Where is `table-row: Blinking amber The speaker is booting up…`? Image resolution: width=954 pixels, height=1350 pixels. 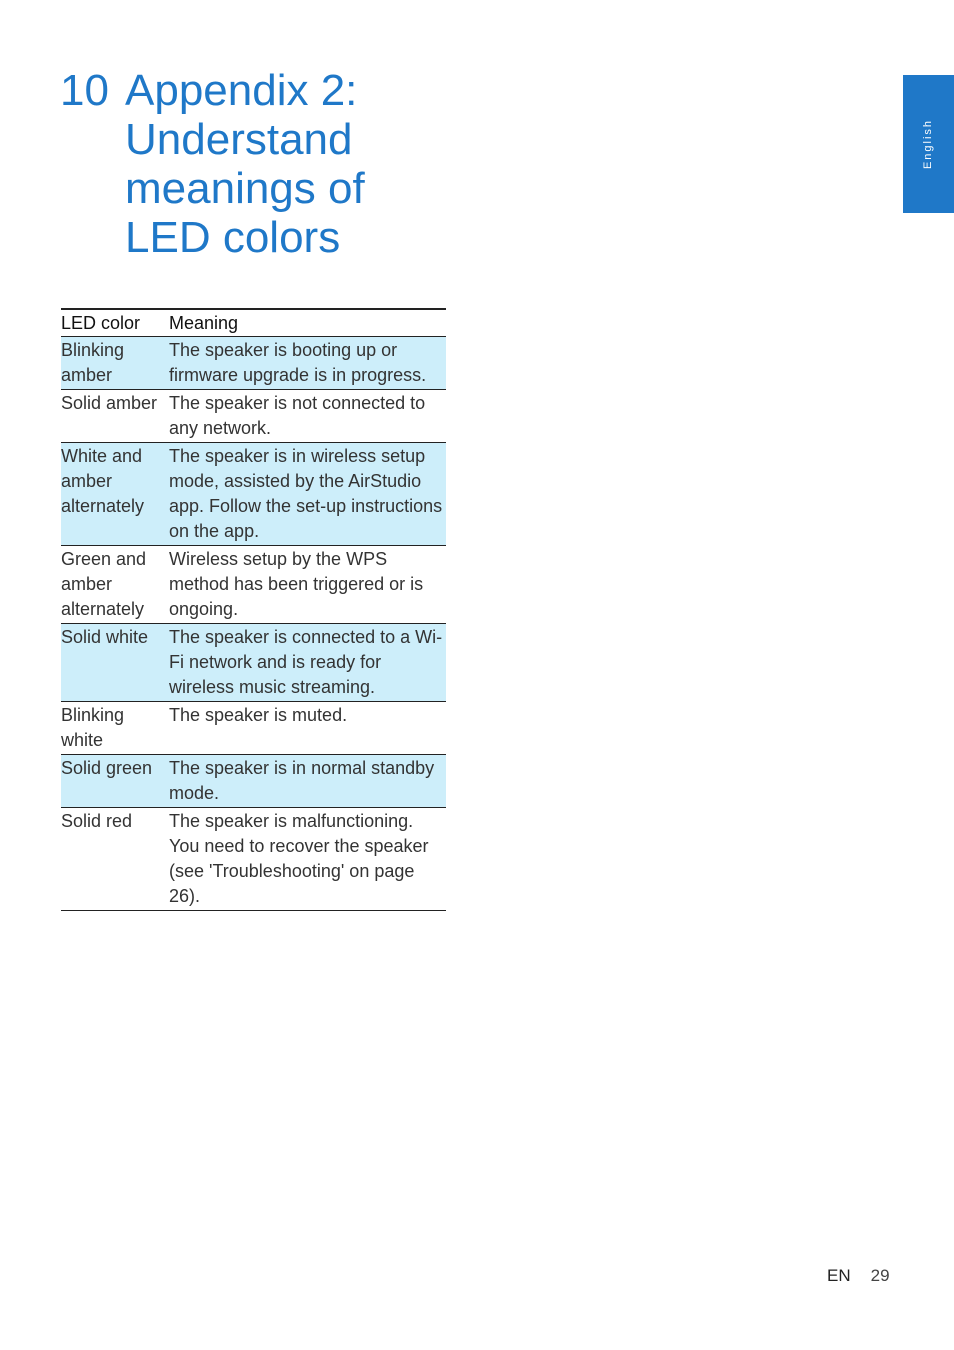 table-row: Blinking amber The speaker is booting up… is located at coordinates (253, 363).